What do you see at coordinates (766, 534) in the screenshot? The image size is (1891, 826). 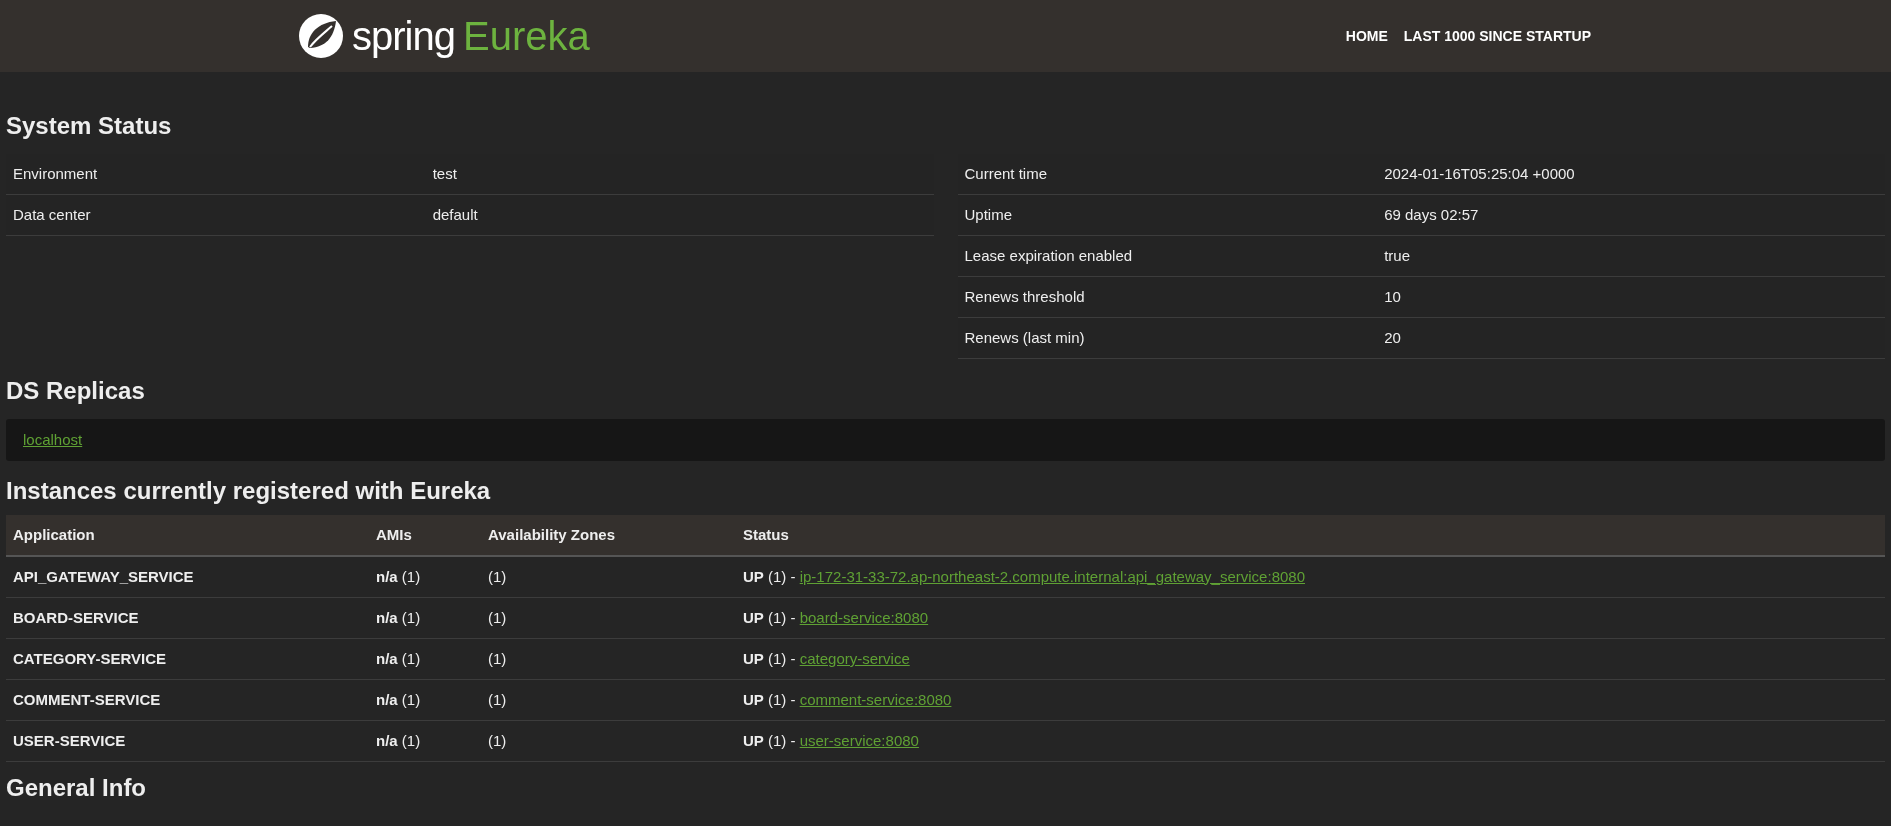 I see `column-header: Status` at bounding box center [766, 534].